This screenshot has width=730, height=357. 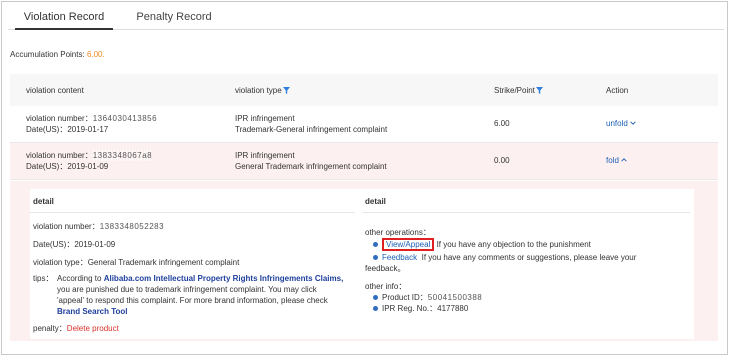 What do you see at coordinates (410, 308) in the screenshot?
I see `ipr-reg-label: IPR Reg. No.：` at bounding box center [410, 308].